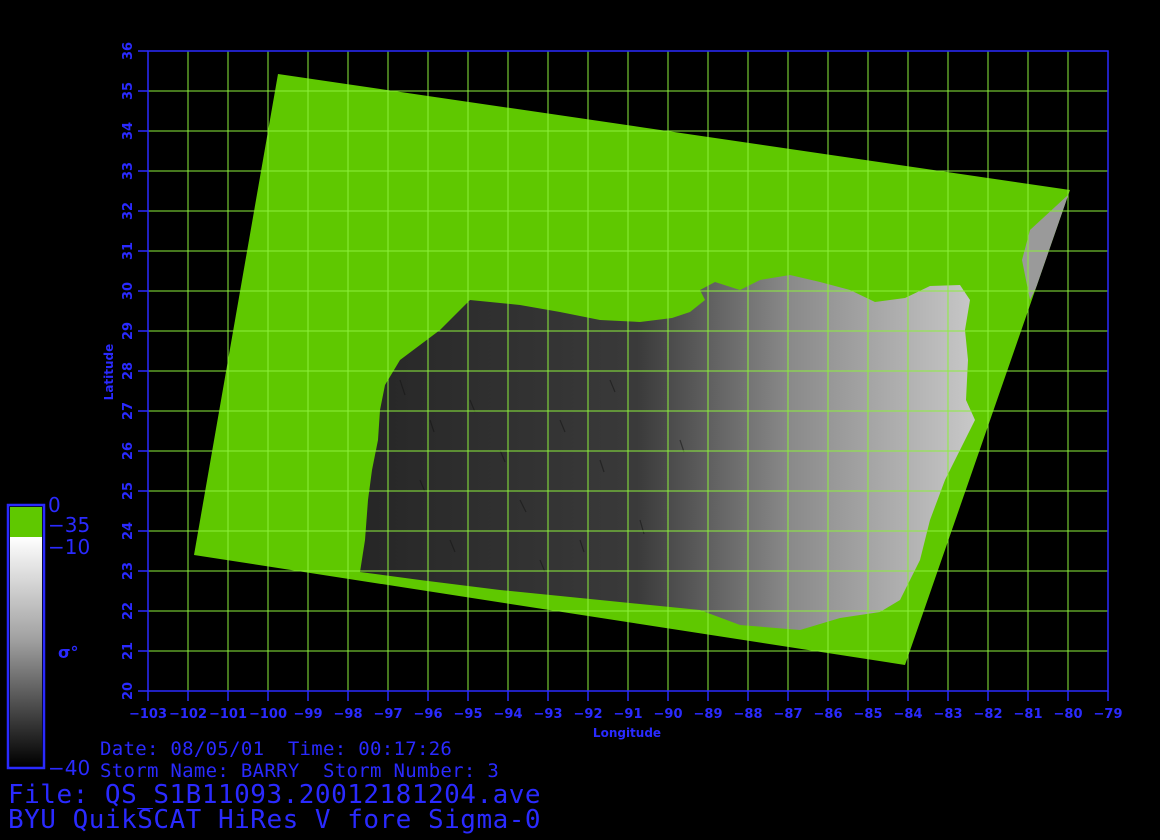  I want to click on y-tick-label: 30, so click(128, 291).